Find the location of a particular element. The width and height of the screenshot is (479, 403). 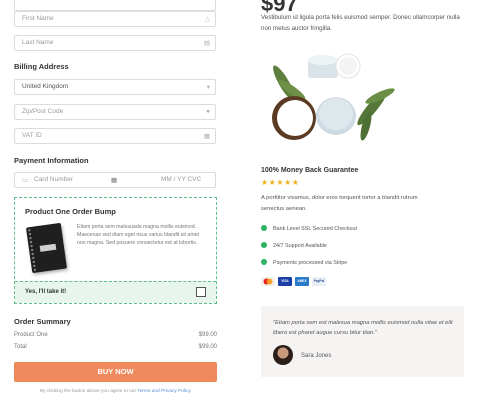

summary-row-label: Product One is located at coordinates (31, 335).